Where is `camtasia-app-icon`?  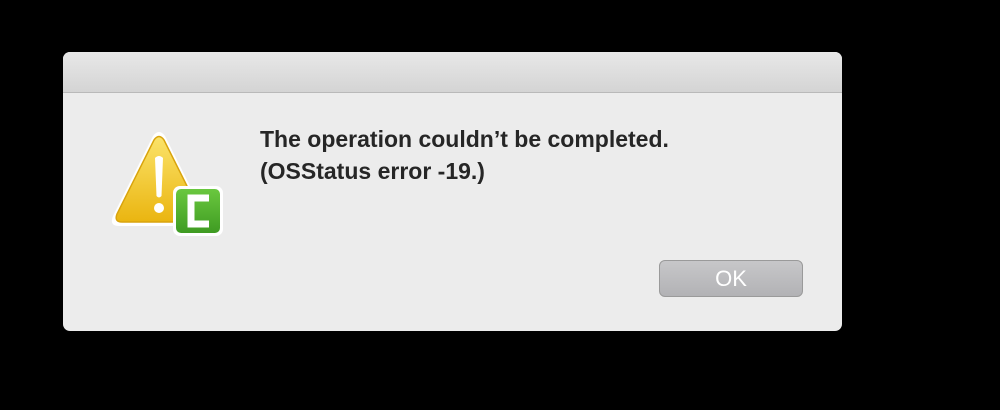 camtasia-app-icon is located at coordinates (198, 211).